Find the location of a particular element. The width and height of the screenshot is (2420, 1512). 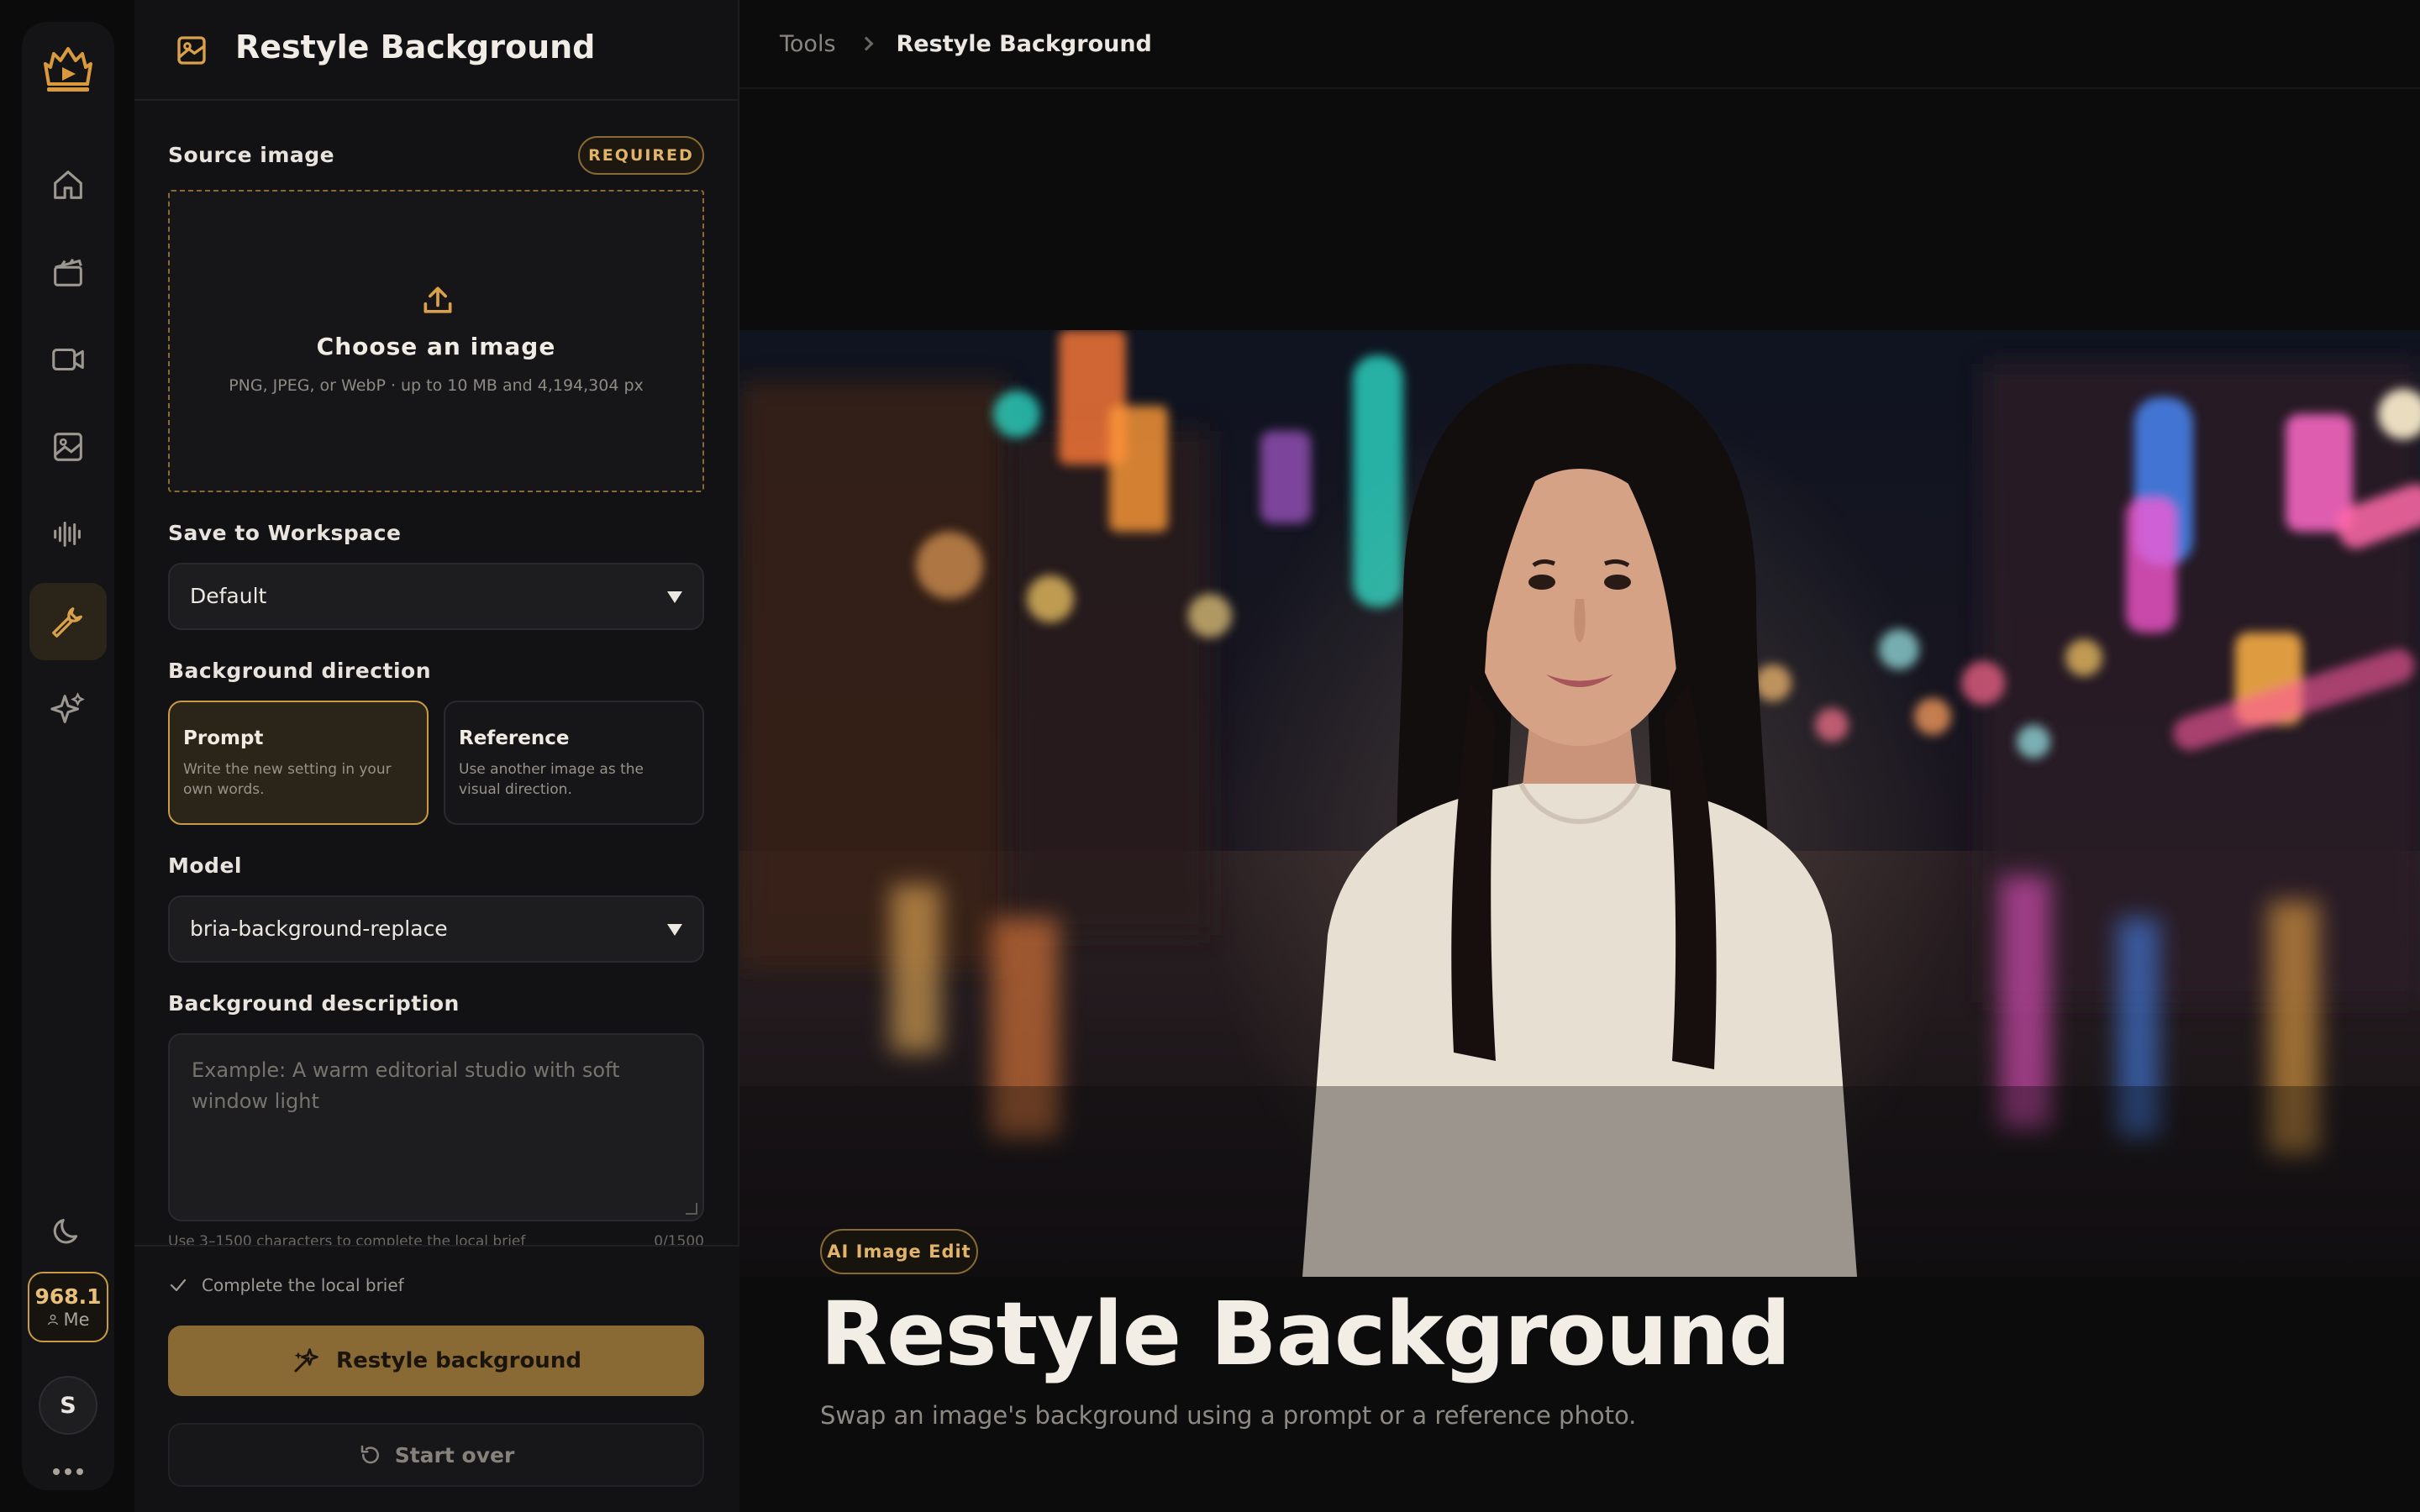

chevron-right-icon is located at coordinates (867, 43).